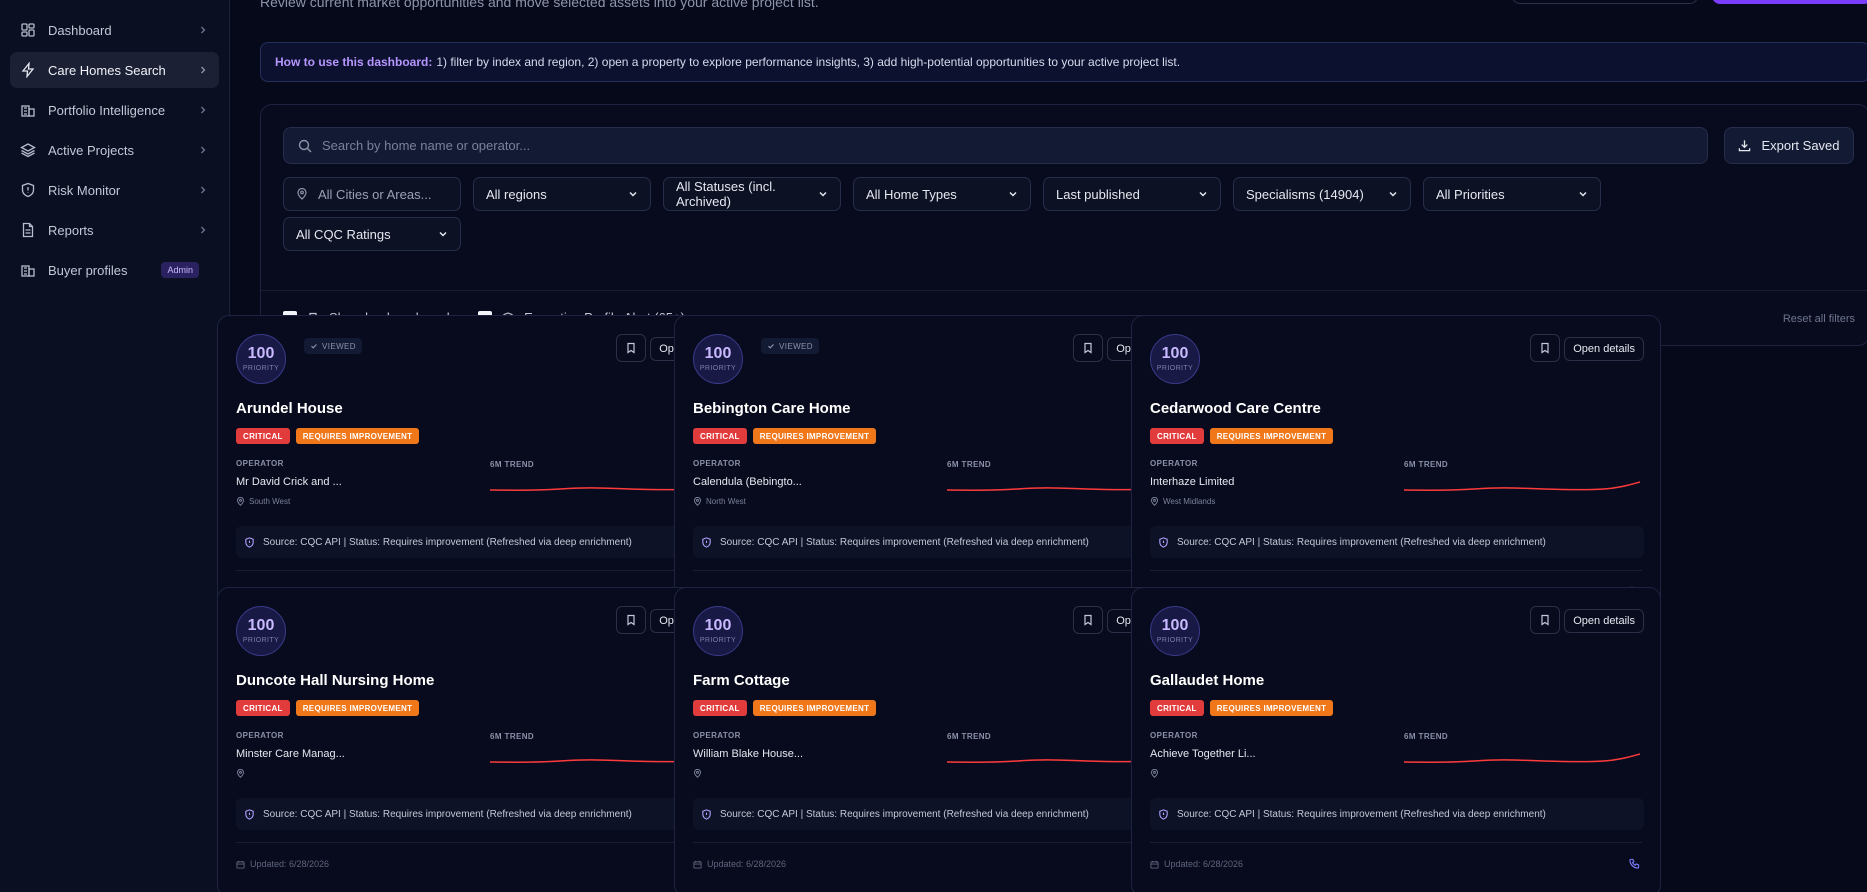  I want to click on sort-select: Last published, so click(1132, 194).